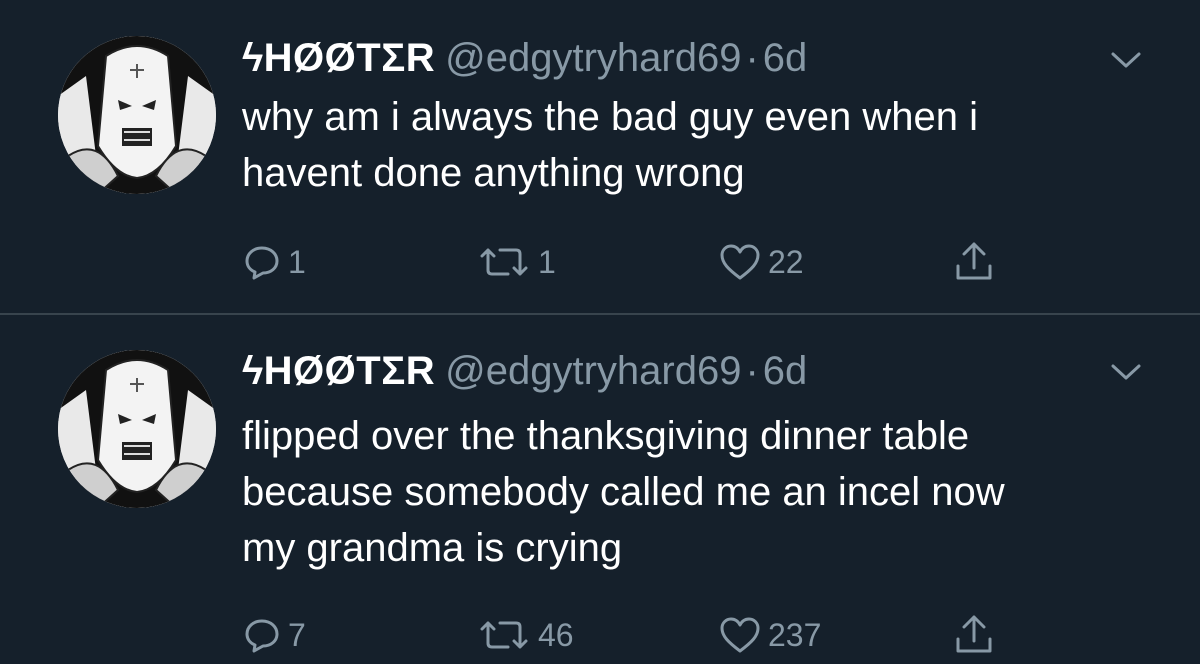 The height and width of the screenshot is (664, 1200). I want to click on retweet-button: 1, so click(516, 262).